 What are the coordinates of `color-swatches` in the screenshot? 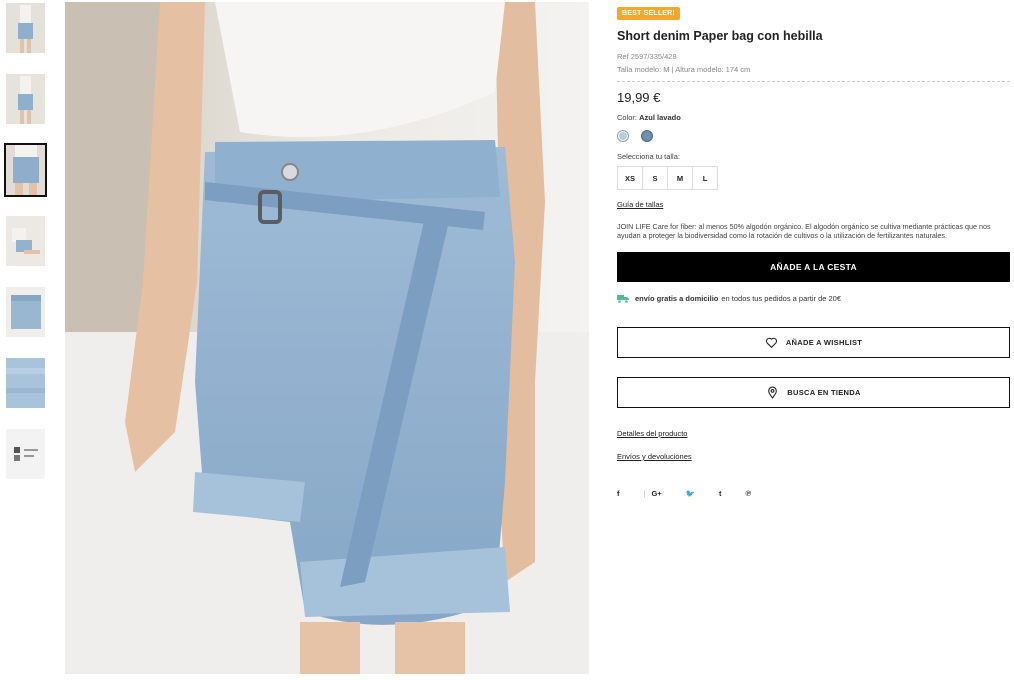 It's located at (813, 136).